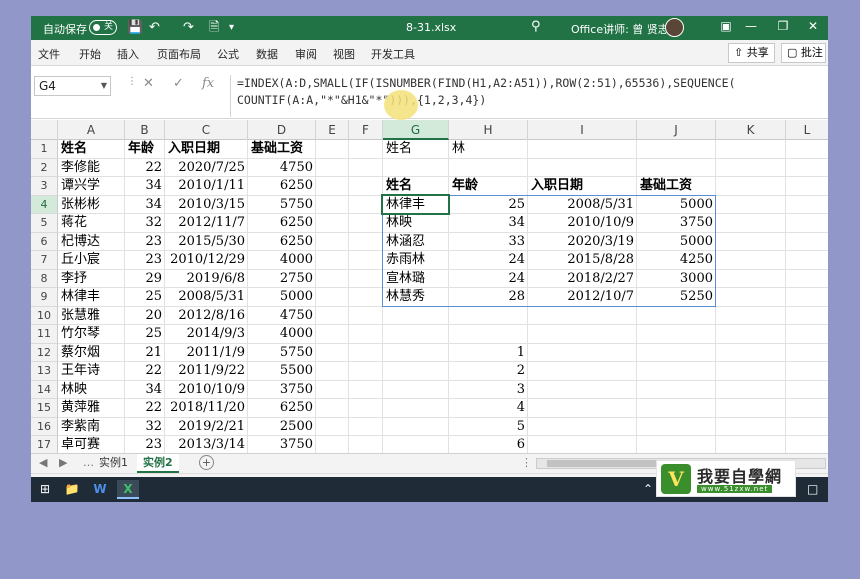 Image resolution: width=860 pixels, height=579 pixels. What do you see at coordinates (282, 279) in the screenshot?
I see `source-data-cell: 2750` at bounding box center [282, 279].